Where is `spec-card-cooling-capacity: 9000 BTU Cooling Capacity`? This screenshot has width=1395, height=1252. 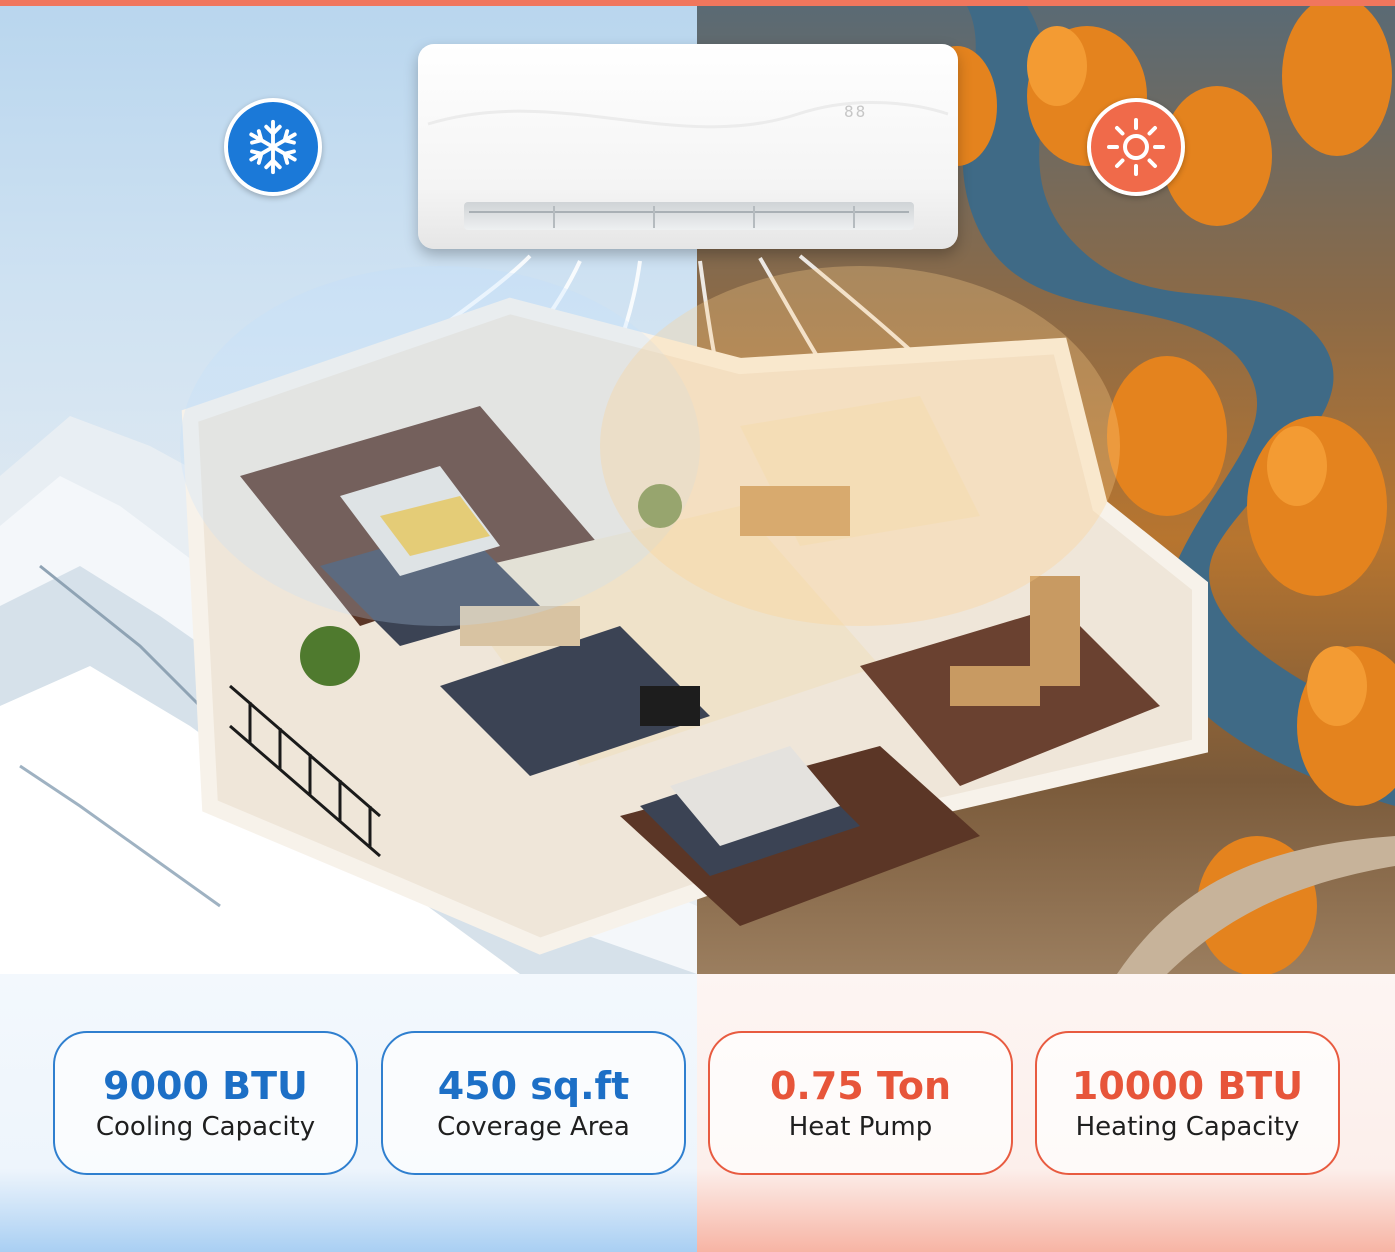
spec-card-cooling-capacity: 9000 BTU Cooling Capacity is located at coordinates (205, 1103).